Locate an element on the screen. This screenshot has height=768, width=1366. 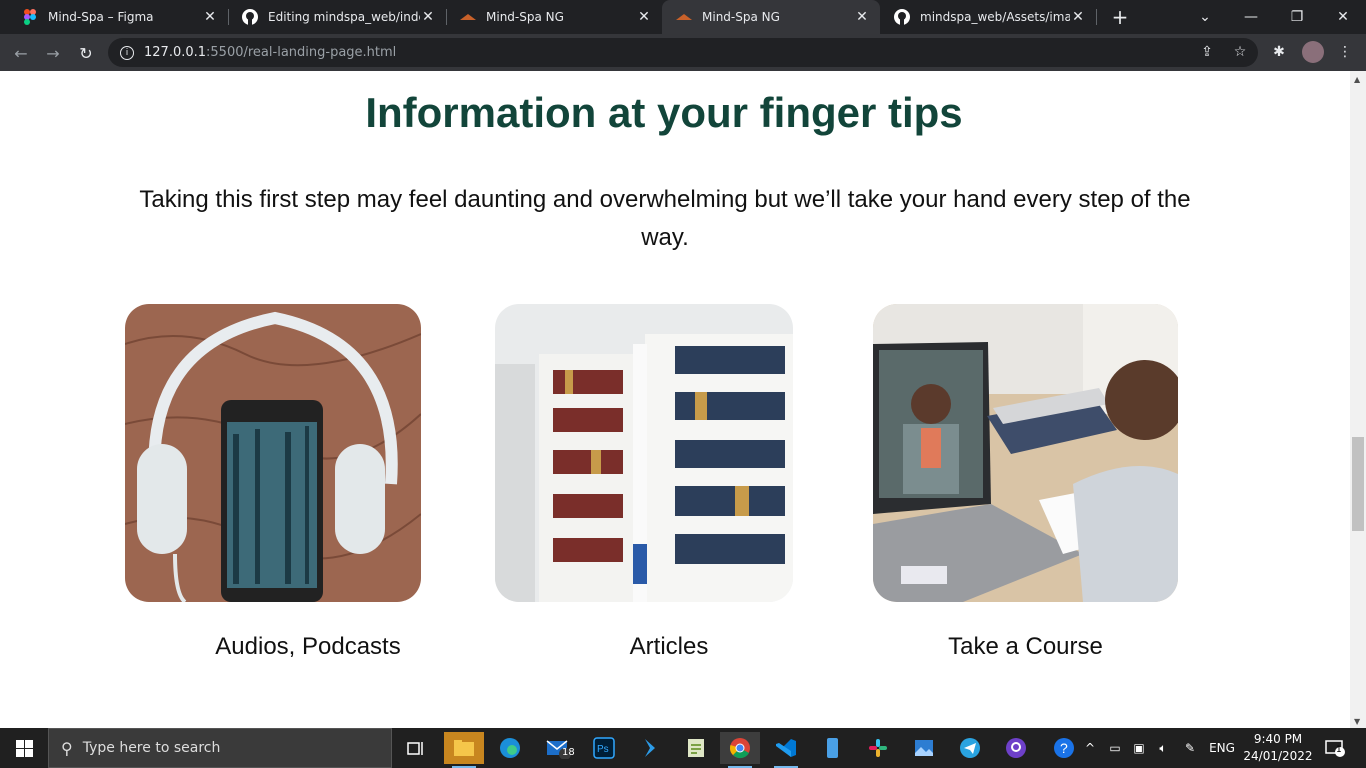
course-card-image is located at coordinates (1025, 453).